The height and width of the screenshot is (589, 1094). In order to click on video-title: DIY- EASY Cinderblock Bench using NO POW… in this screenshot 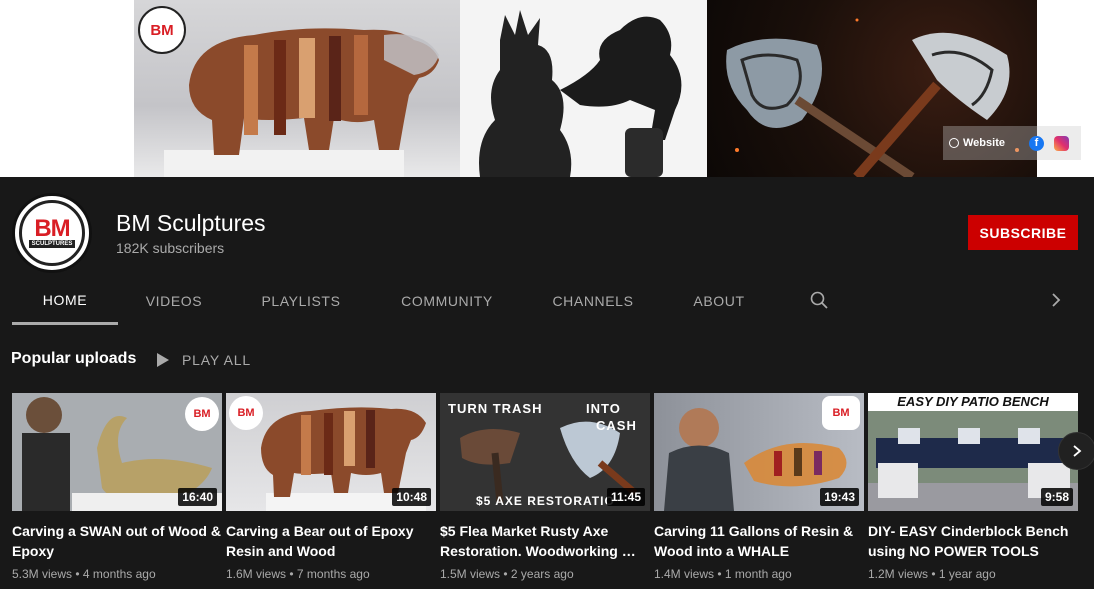, I will do `click(973, 541)`.